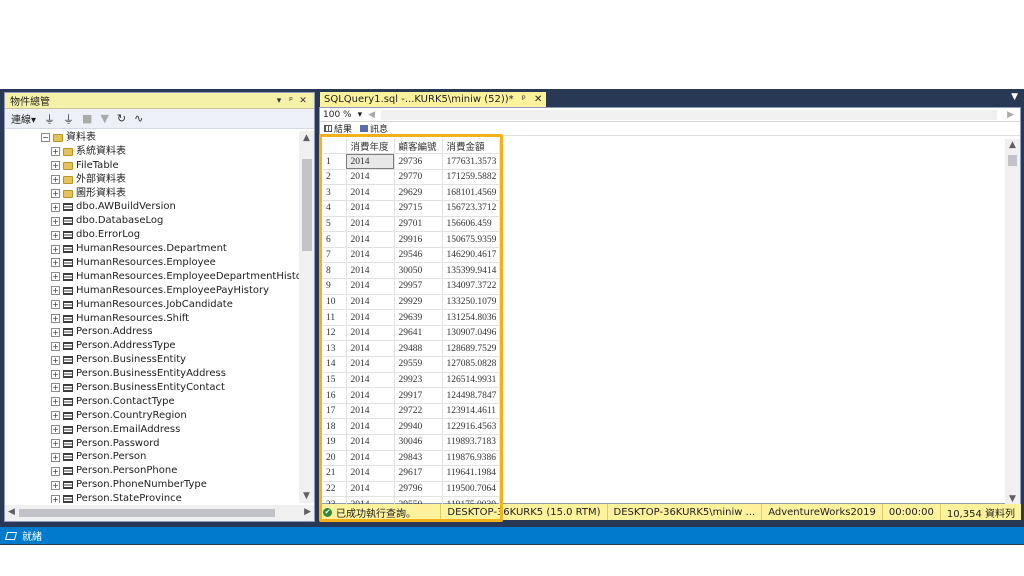 The image size is (1024, 576). What do you see at coordinates (411, 411) in the screenshot?
I see `table-row: 17 2014 29722 123914.4611` at bounding box center [411, 411].